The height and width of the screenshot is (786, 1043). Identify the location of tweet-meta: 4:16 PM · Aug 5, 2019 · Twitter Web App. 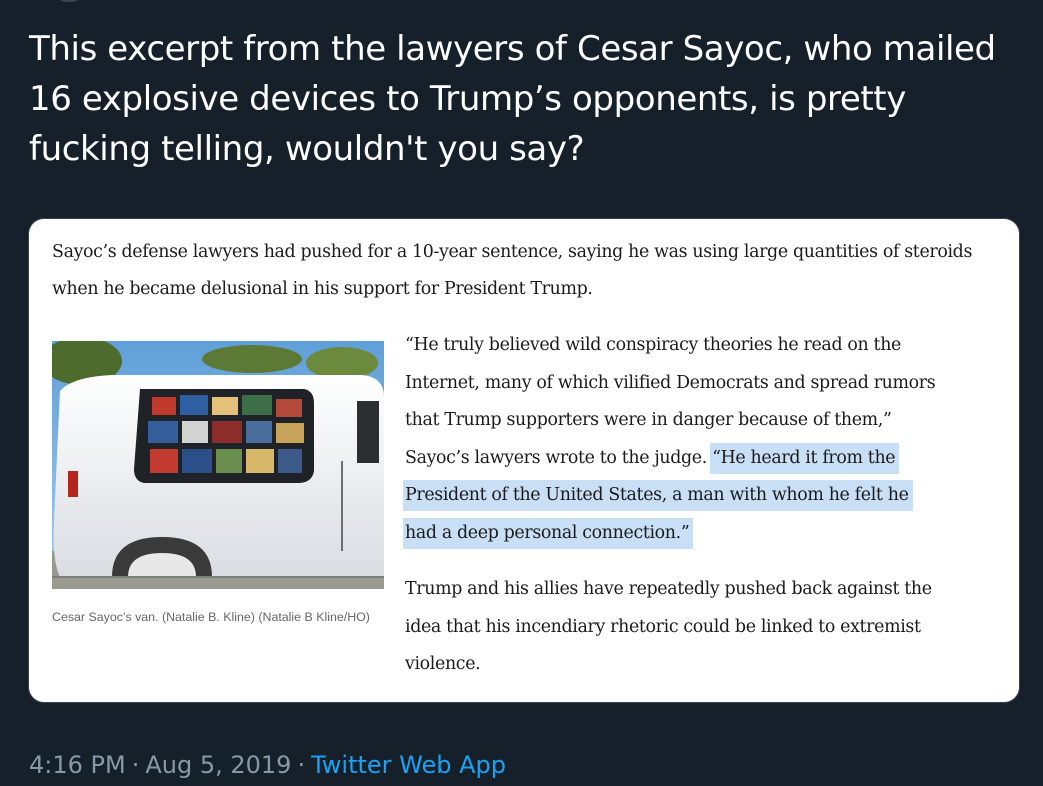
(267, 765).